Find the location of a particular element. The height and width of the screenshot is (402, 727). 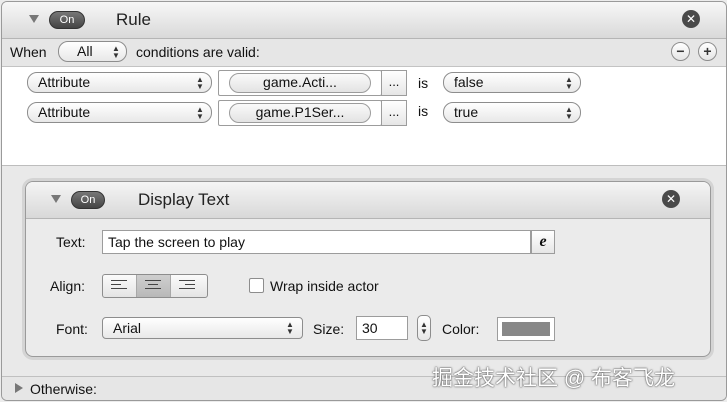

match-mode-select: All ▲ ▼ is located at coordinates (92, 51).